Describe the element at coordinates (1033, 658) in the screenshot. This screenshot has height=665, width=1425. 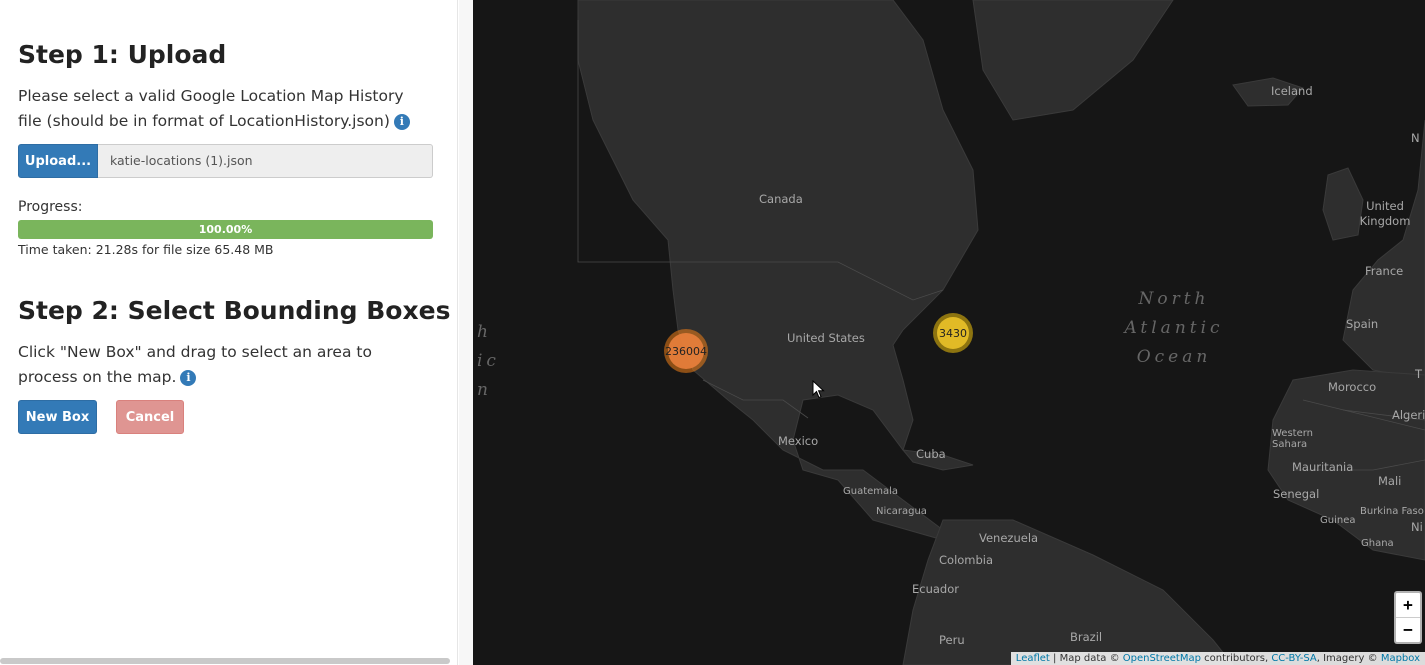
I see `leaflet-link: Leaflet` at that location.